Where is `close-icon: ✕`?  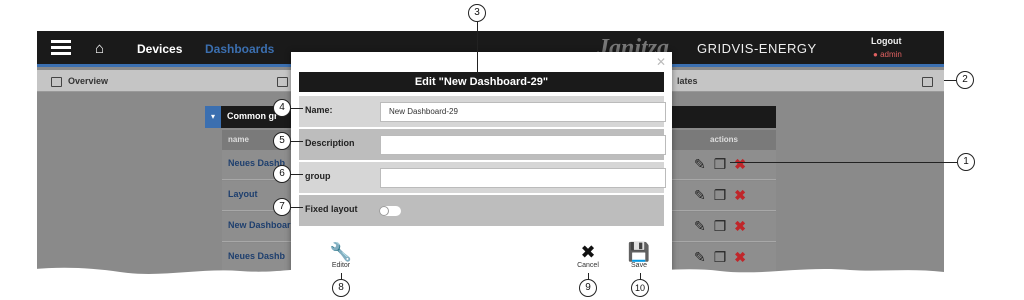 close-icon: ✕ is located at coordinates (661, 62).